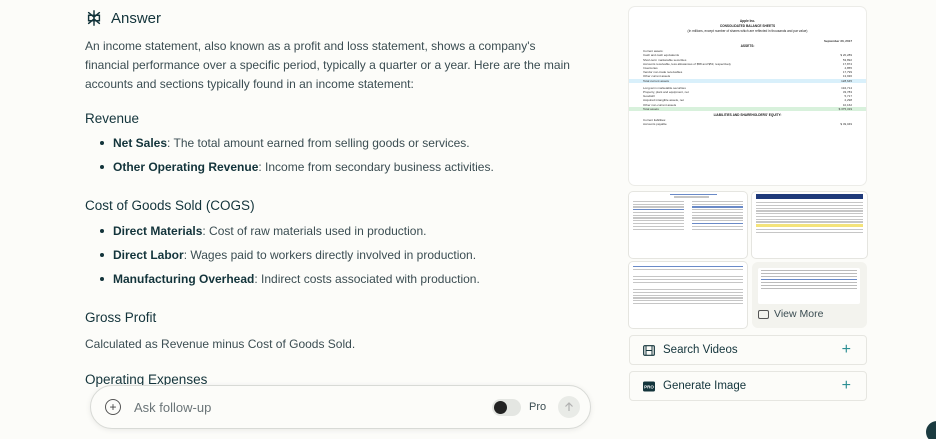  I want to click on answer-header: Answer, so click(123, 18).